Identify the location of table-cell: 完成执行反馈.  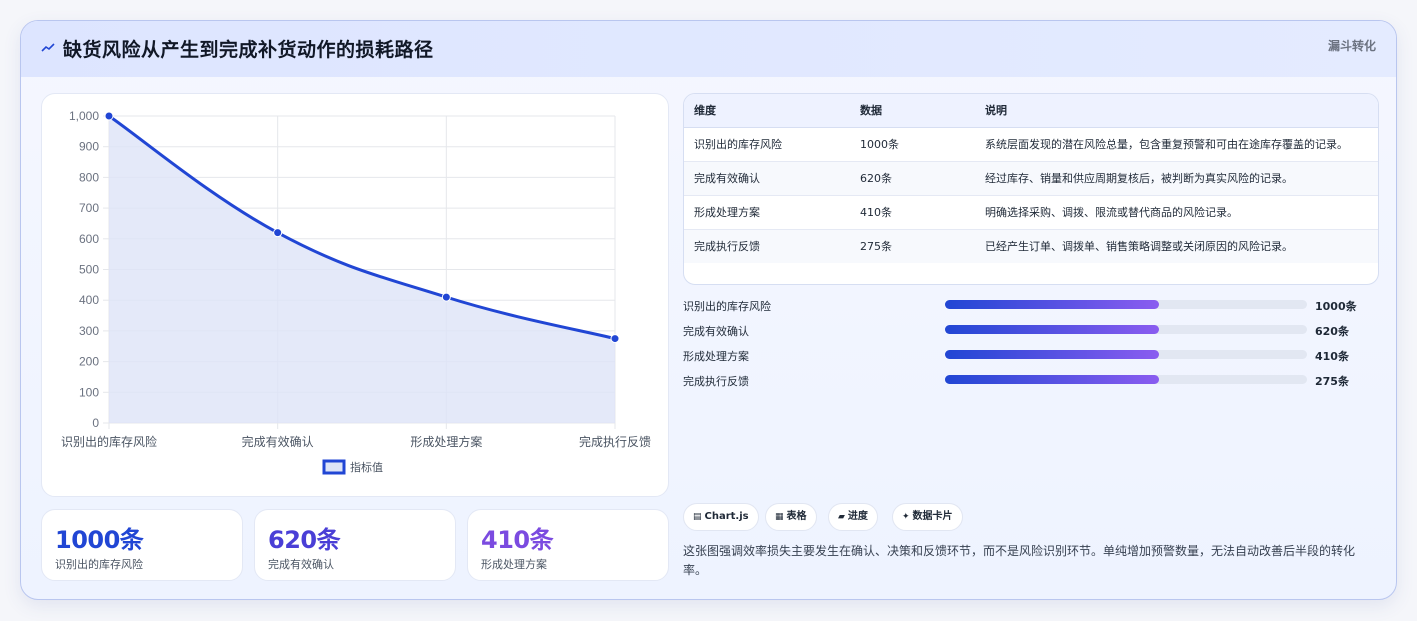
(767, 246).